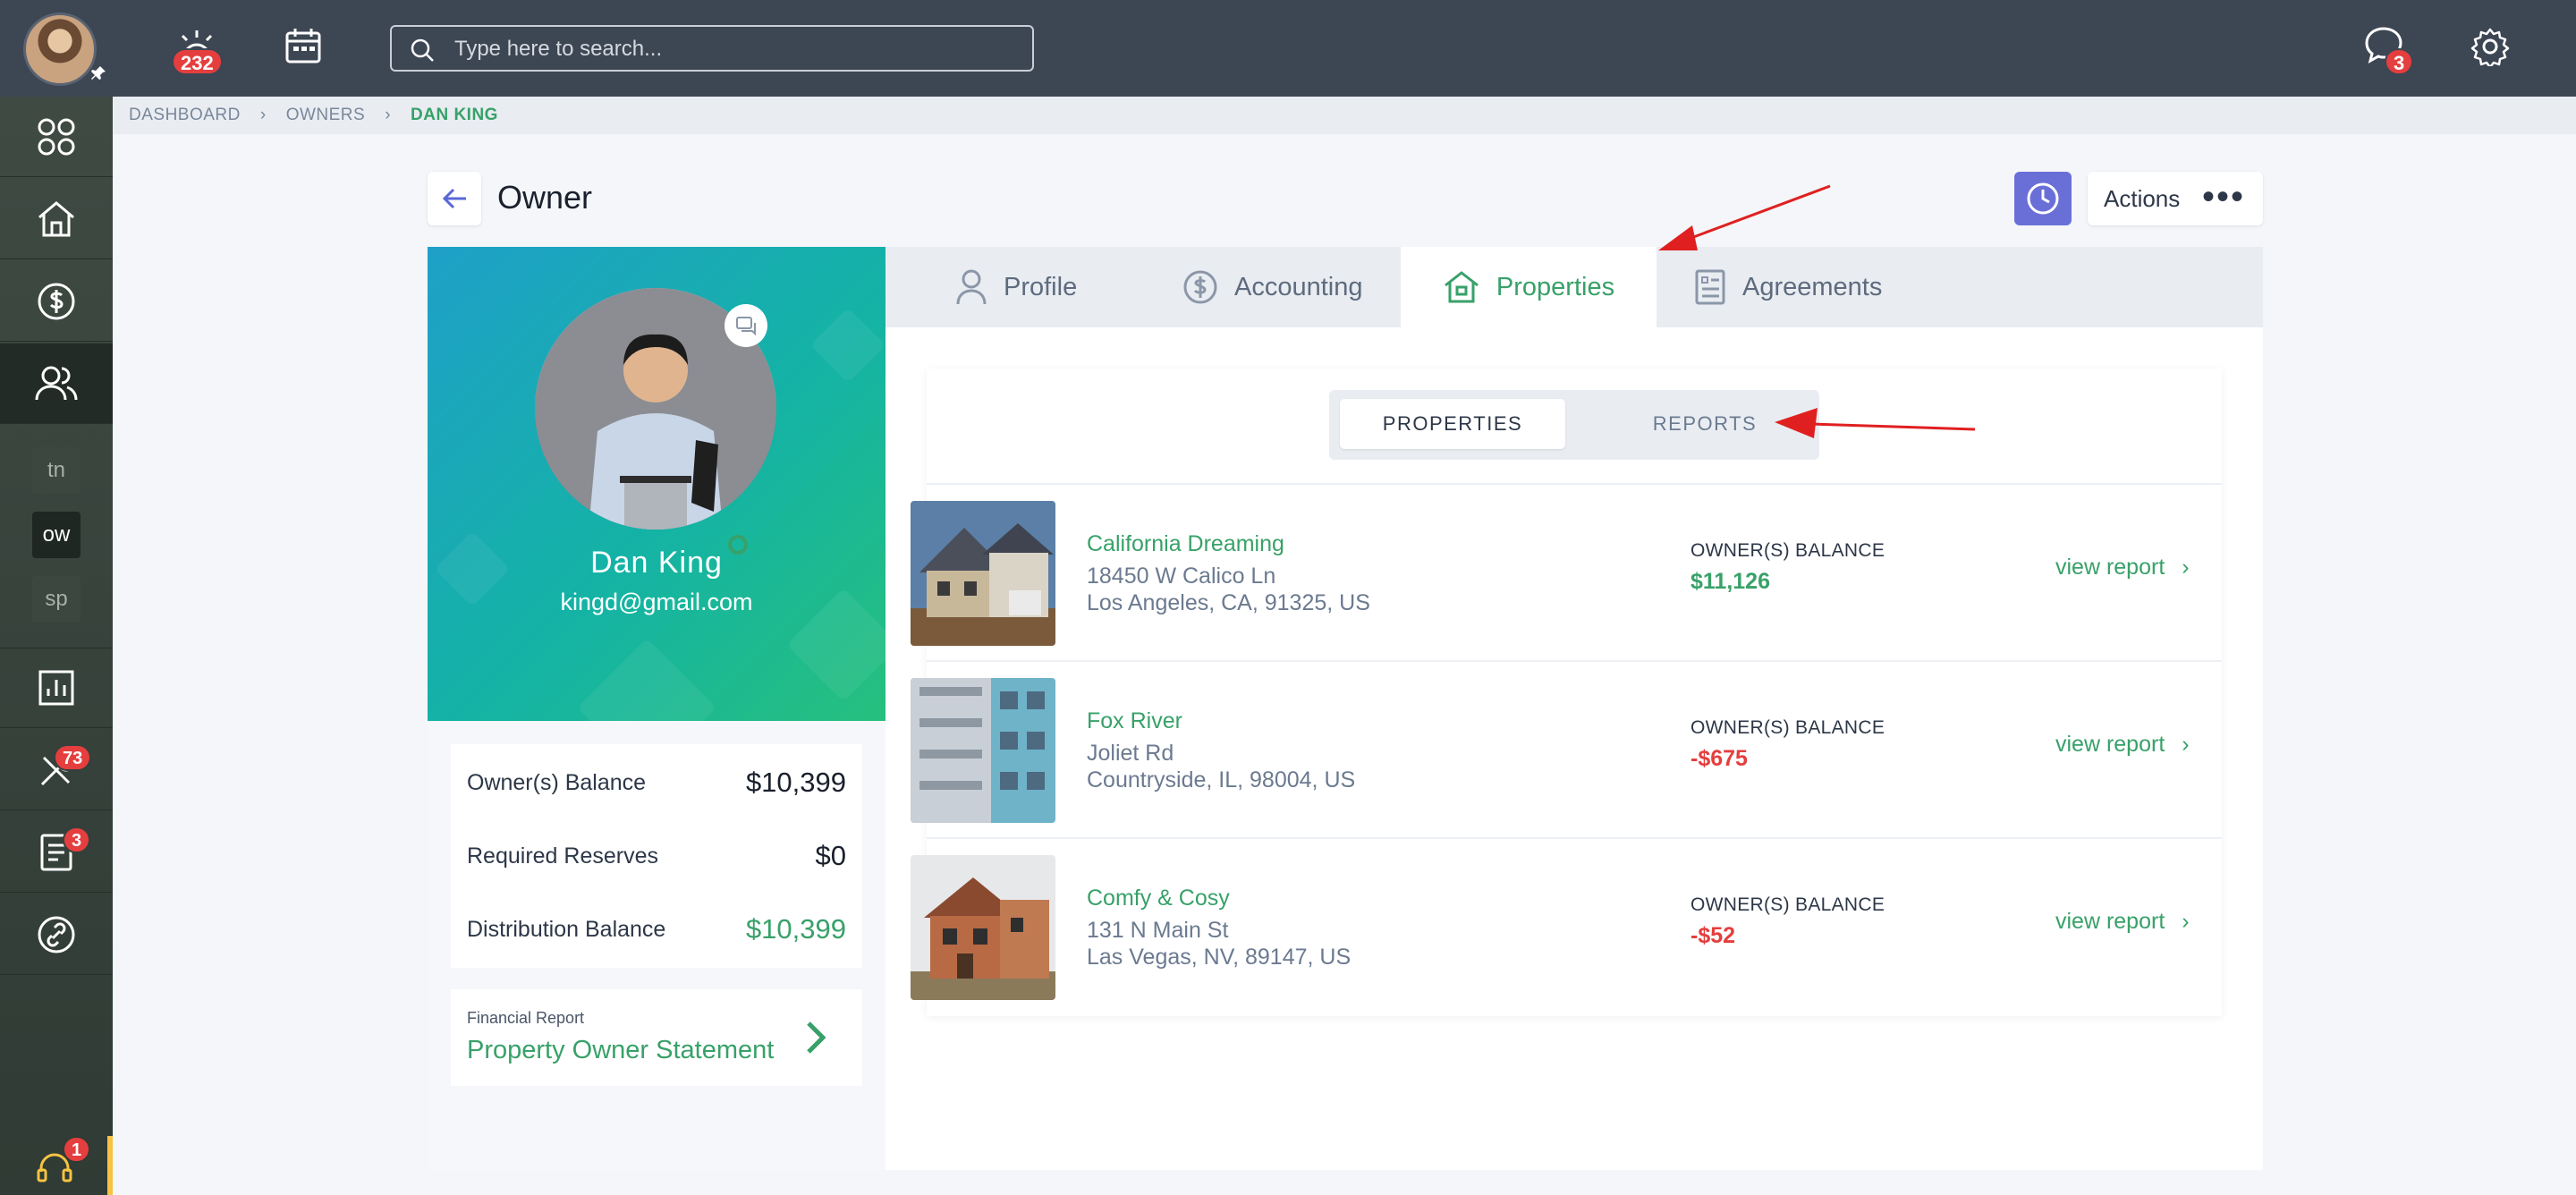 The height and width of the screenshot is (1195, 2576). I want to click on top-bar: 232 3, so click(1288, 48).